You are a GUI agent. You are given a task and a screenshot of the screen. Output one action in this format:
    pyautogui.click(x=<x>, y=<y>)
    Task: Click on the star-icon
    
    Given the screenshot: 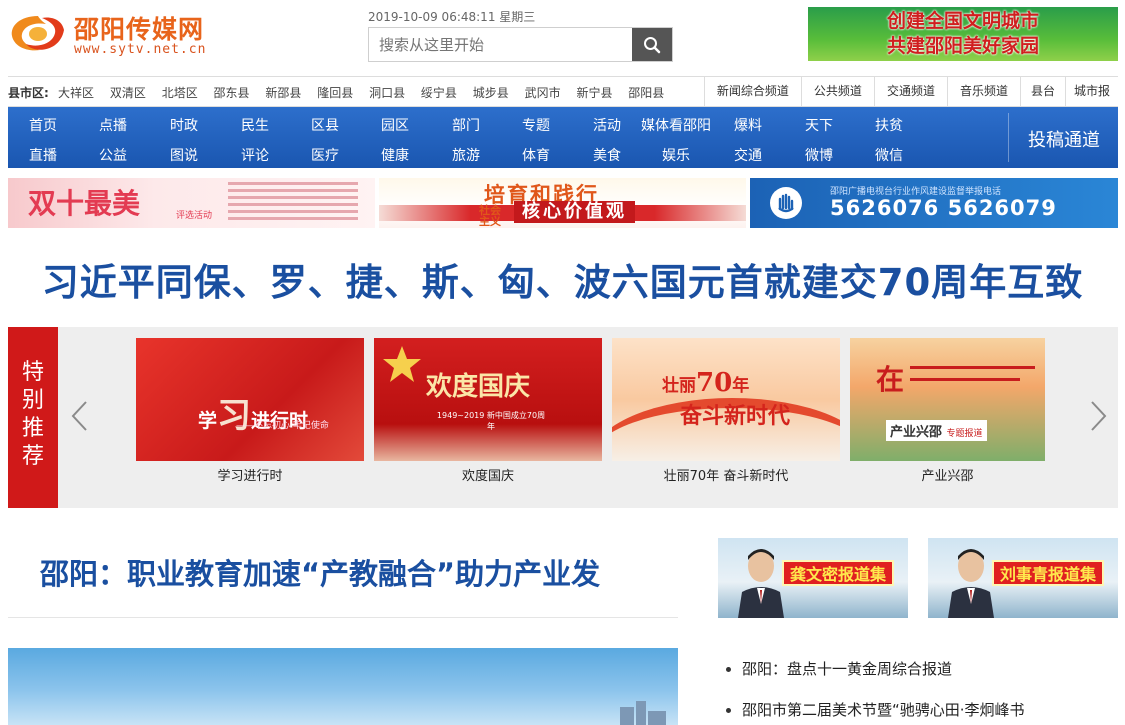 What is the action you would take?
    pyautogui.click(x=402, y=364)
    